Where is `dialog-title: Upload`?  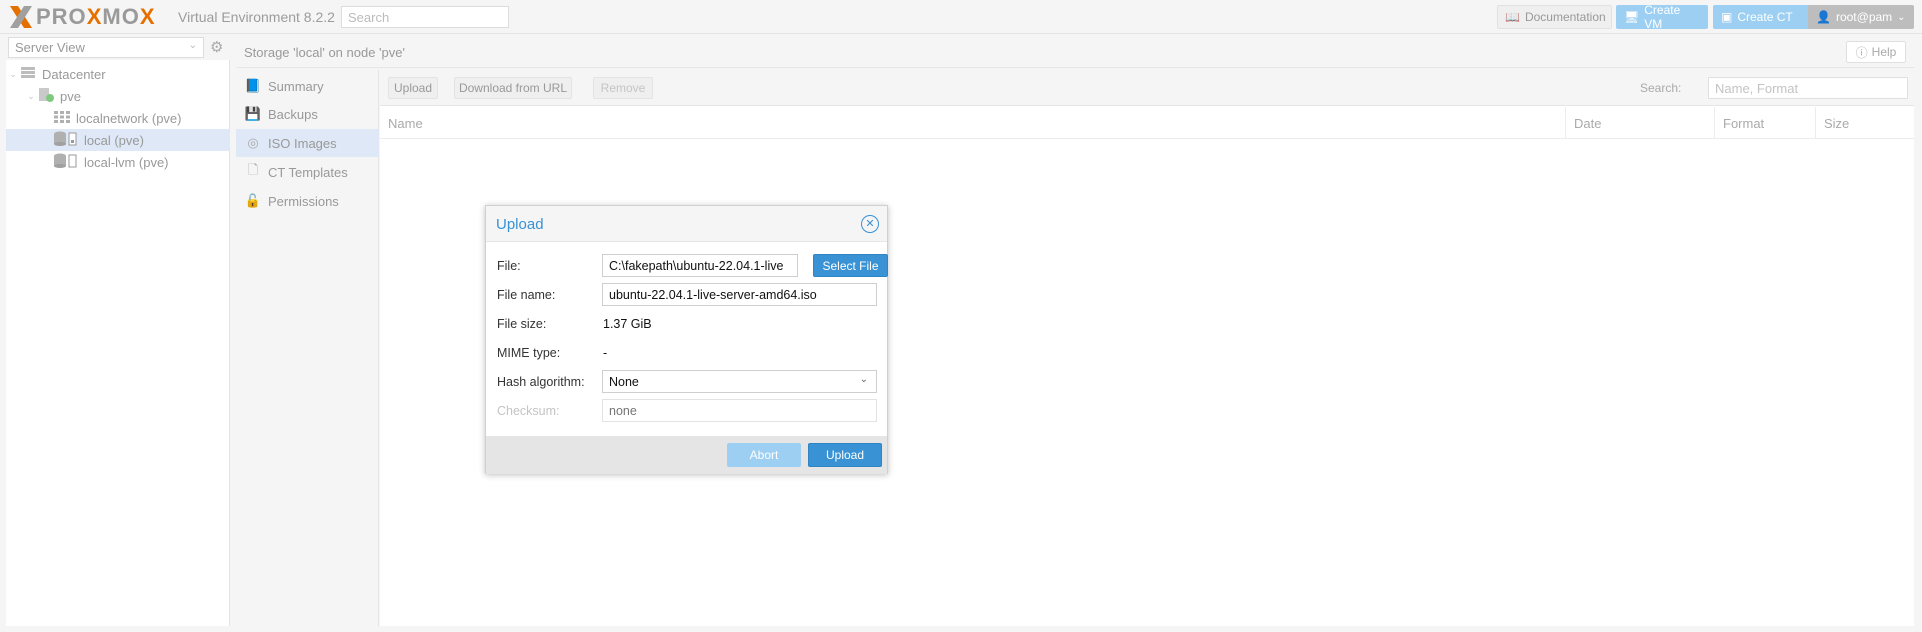 dialog-title: Upload is located at coordinates (520, 224).